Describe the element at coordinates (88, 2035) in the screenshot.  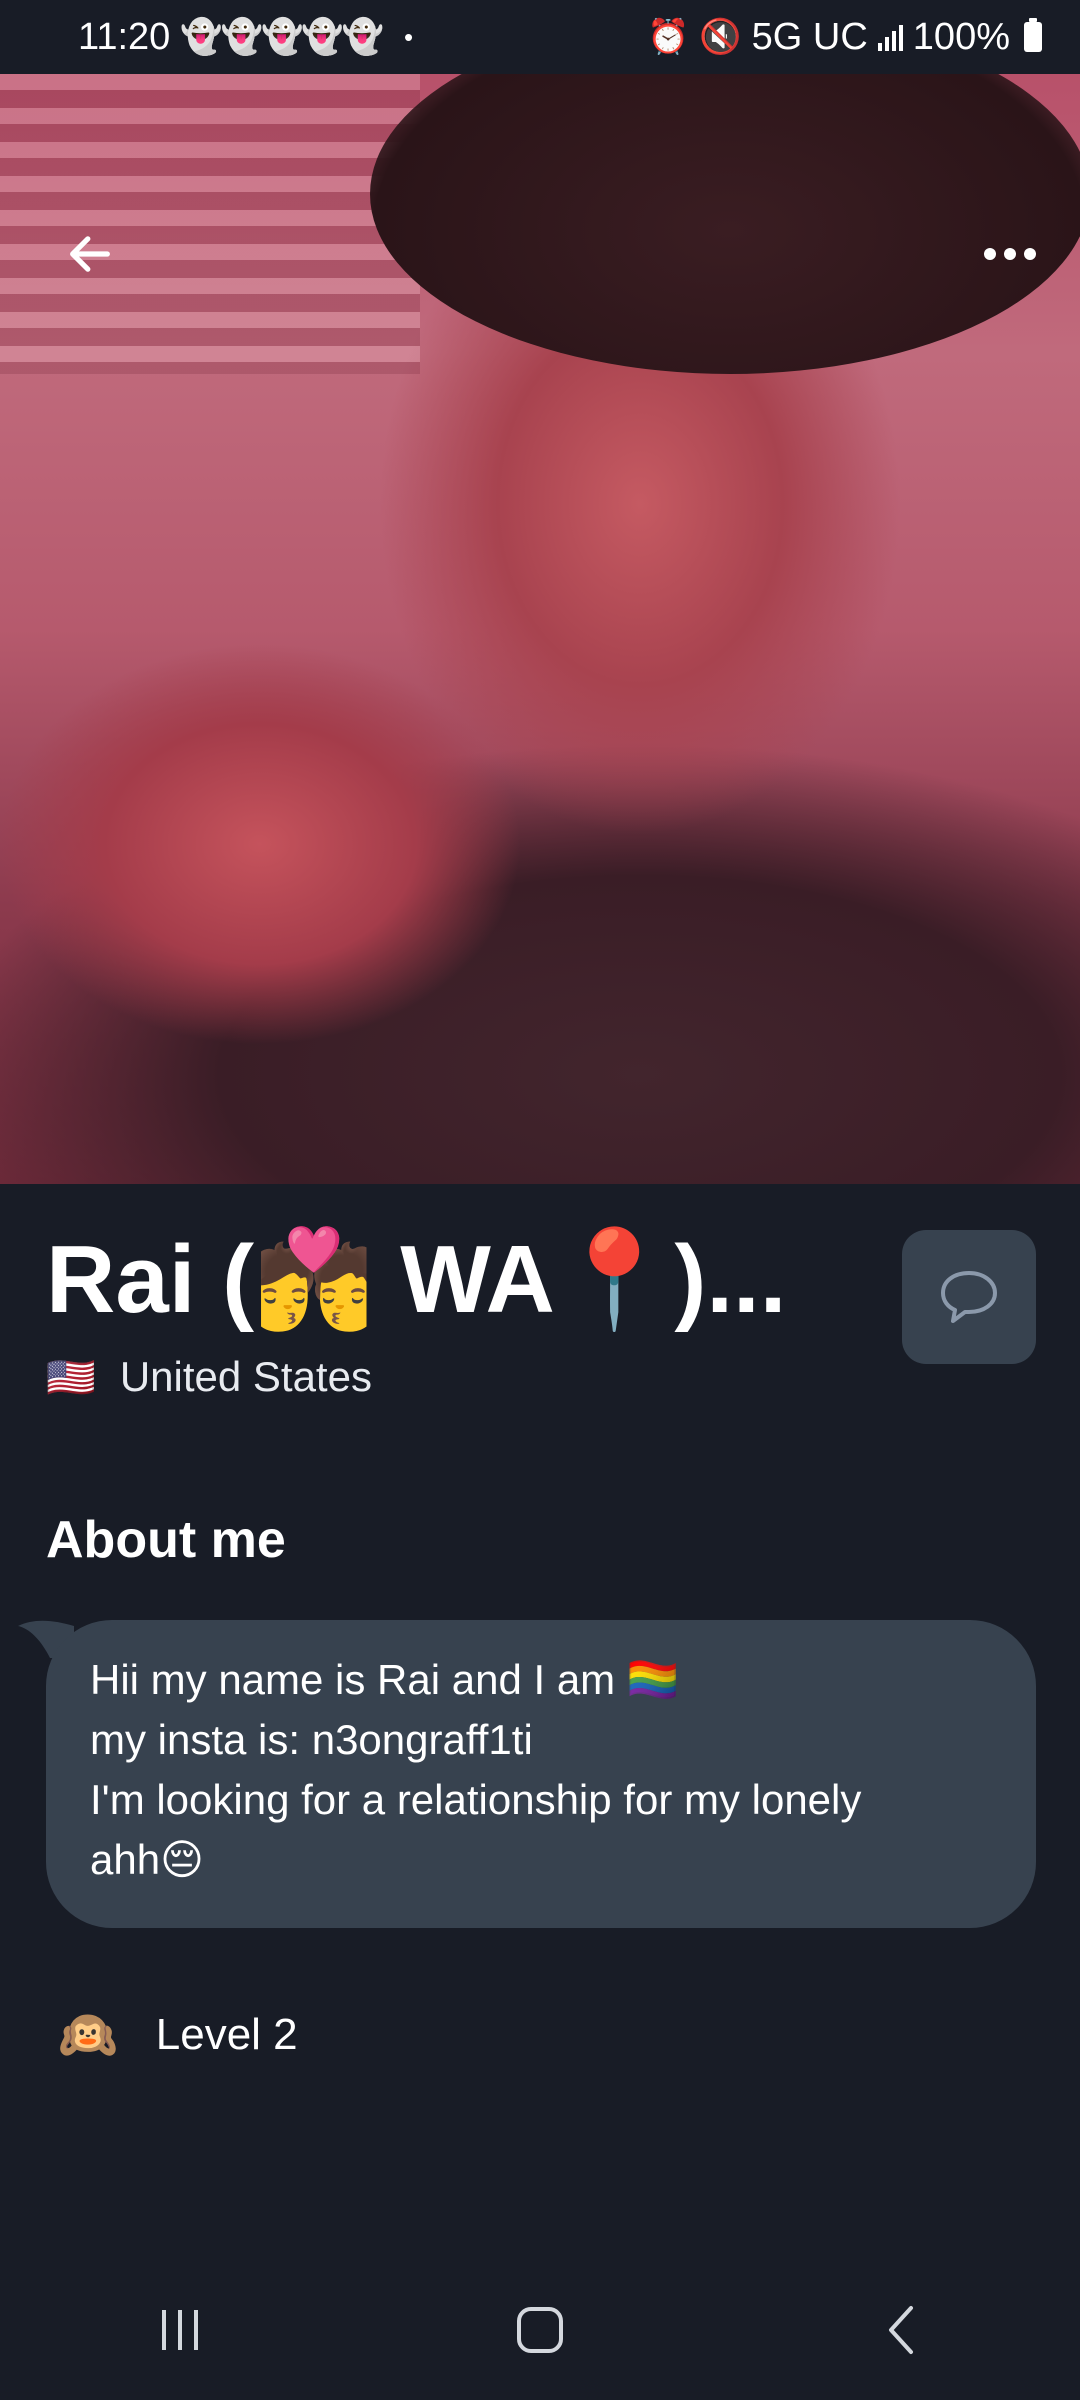
I see `hear-no-evil-monkey-icon: 🙉` at that location.